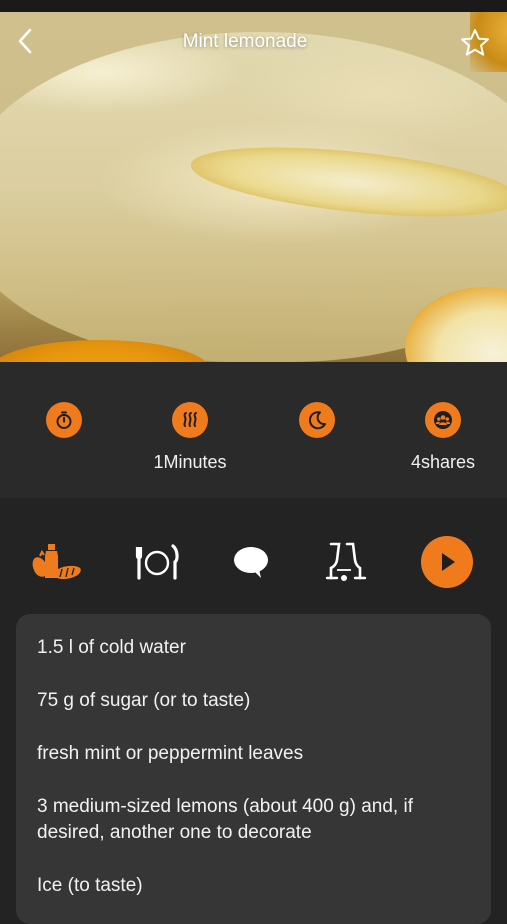 This screenshot has width=507, height=924. I want to click on chevron-left-icon, so click(25, 41).